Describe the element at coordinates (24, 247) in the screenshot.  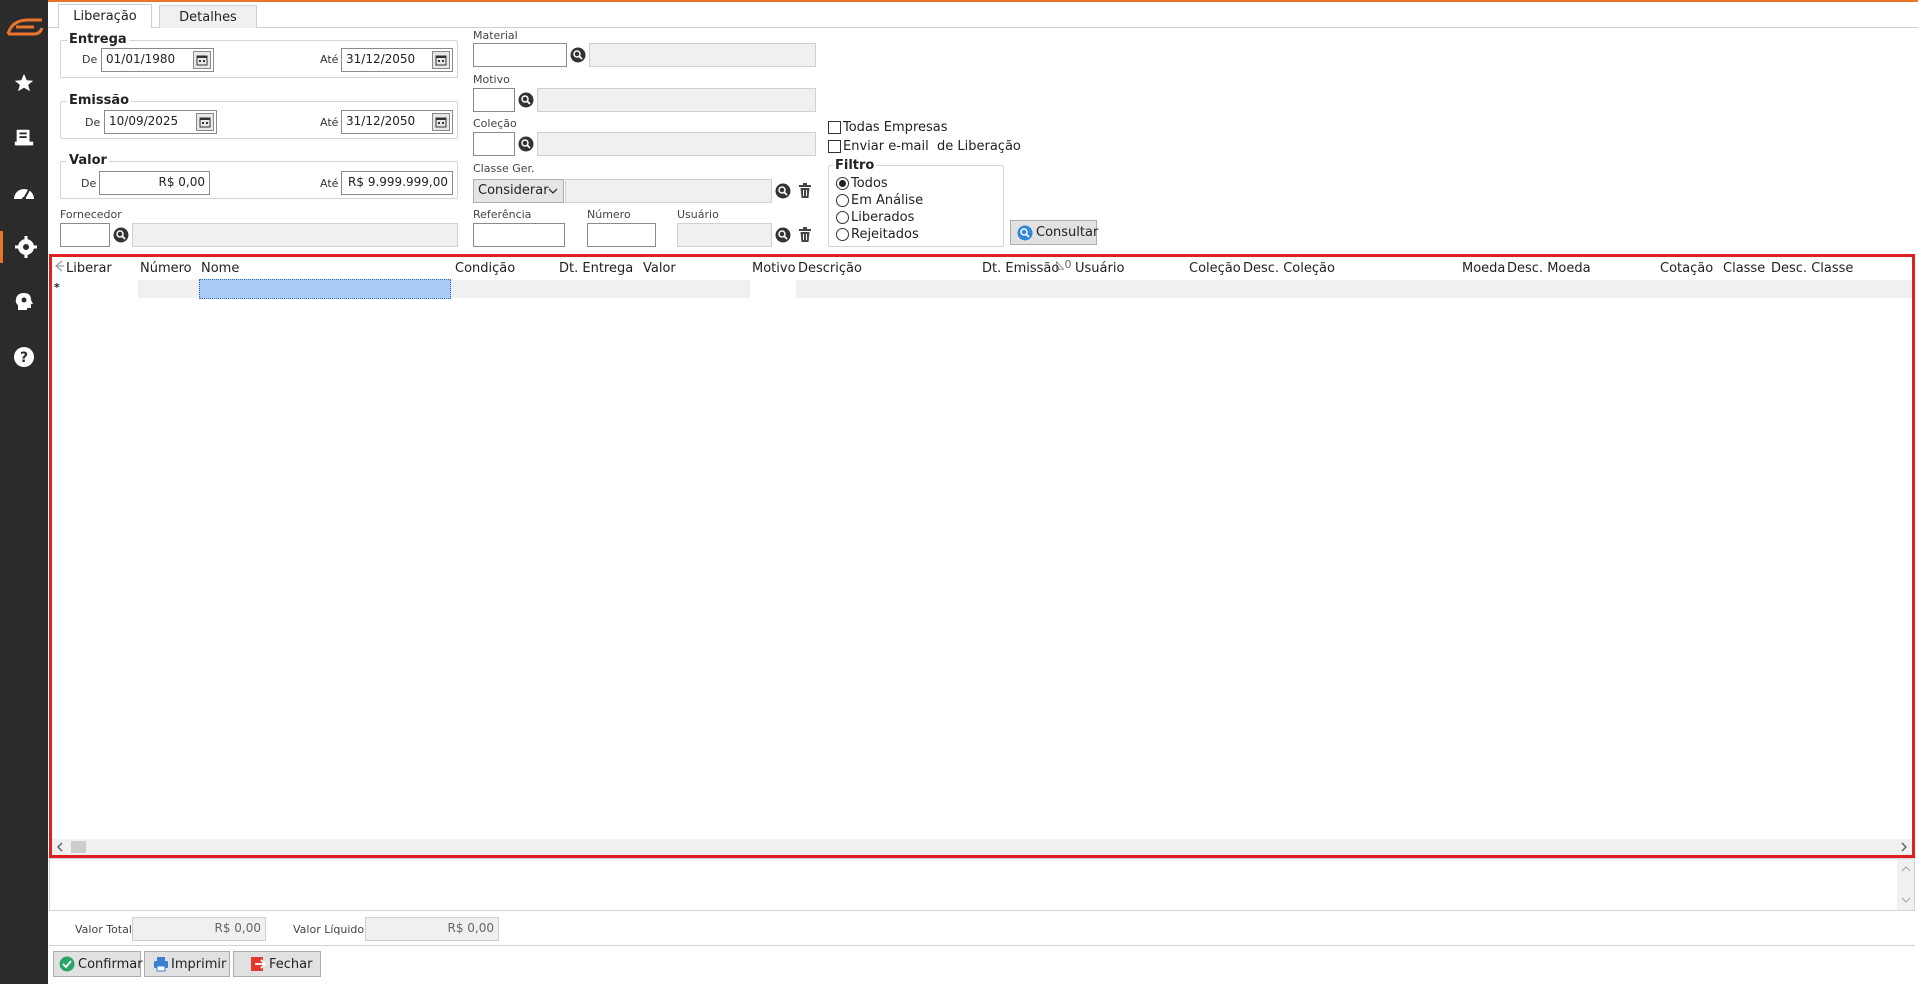
I see `settings-gear-icon` at that location.